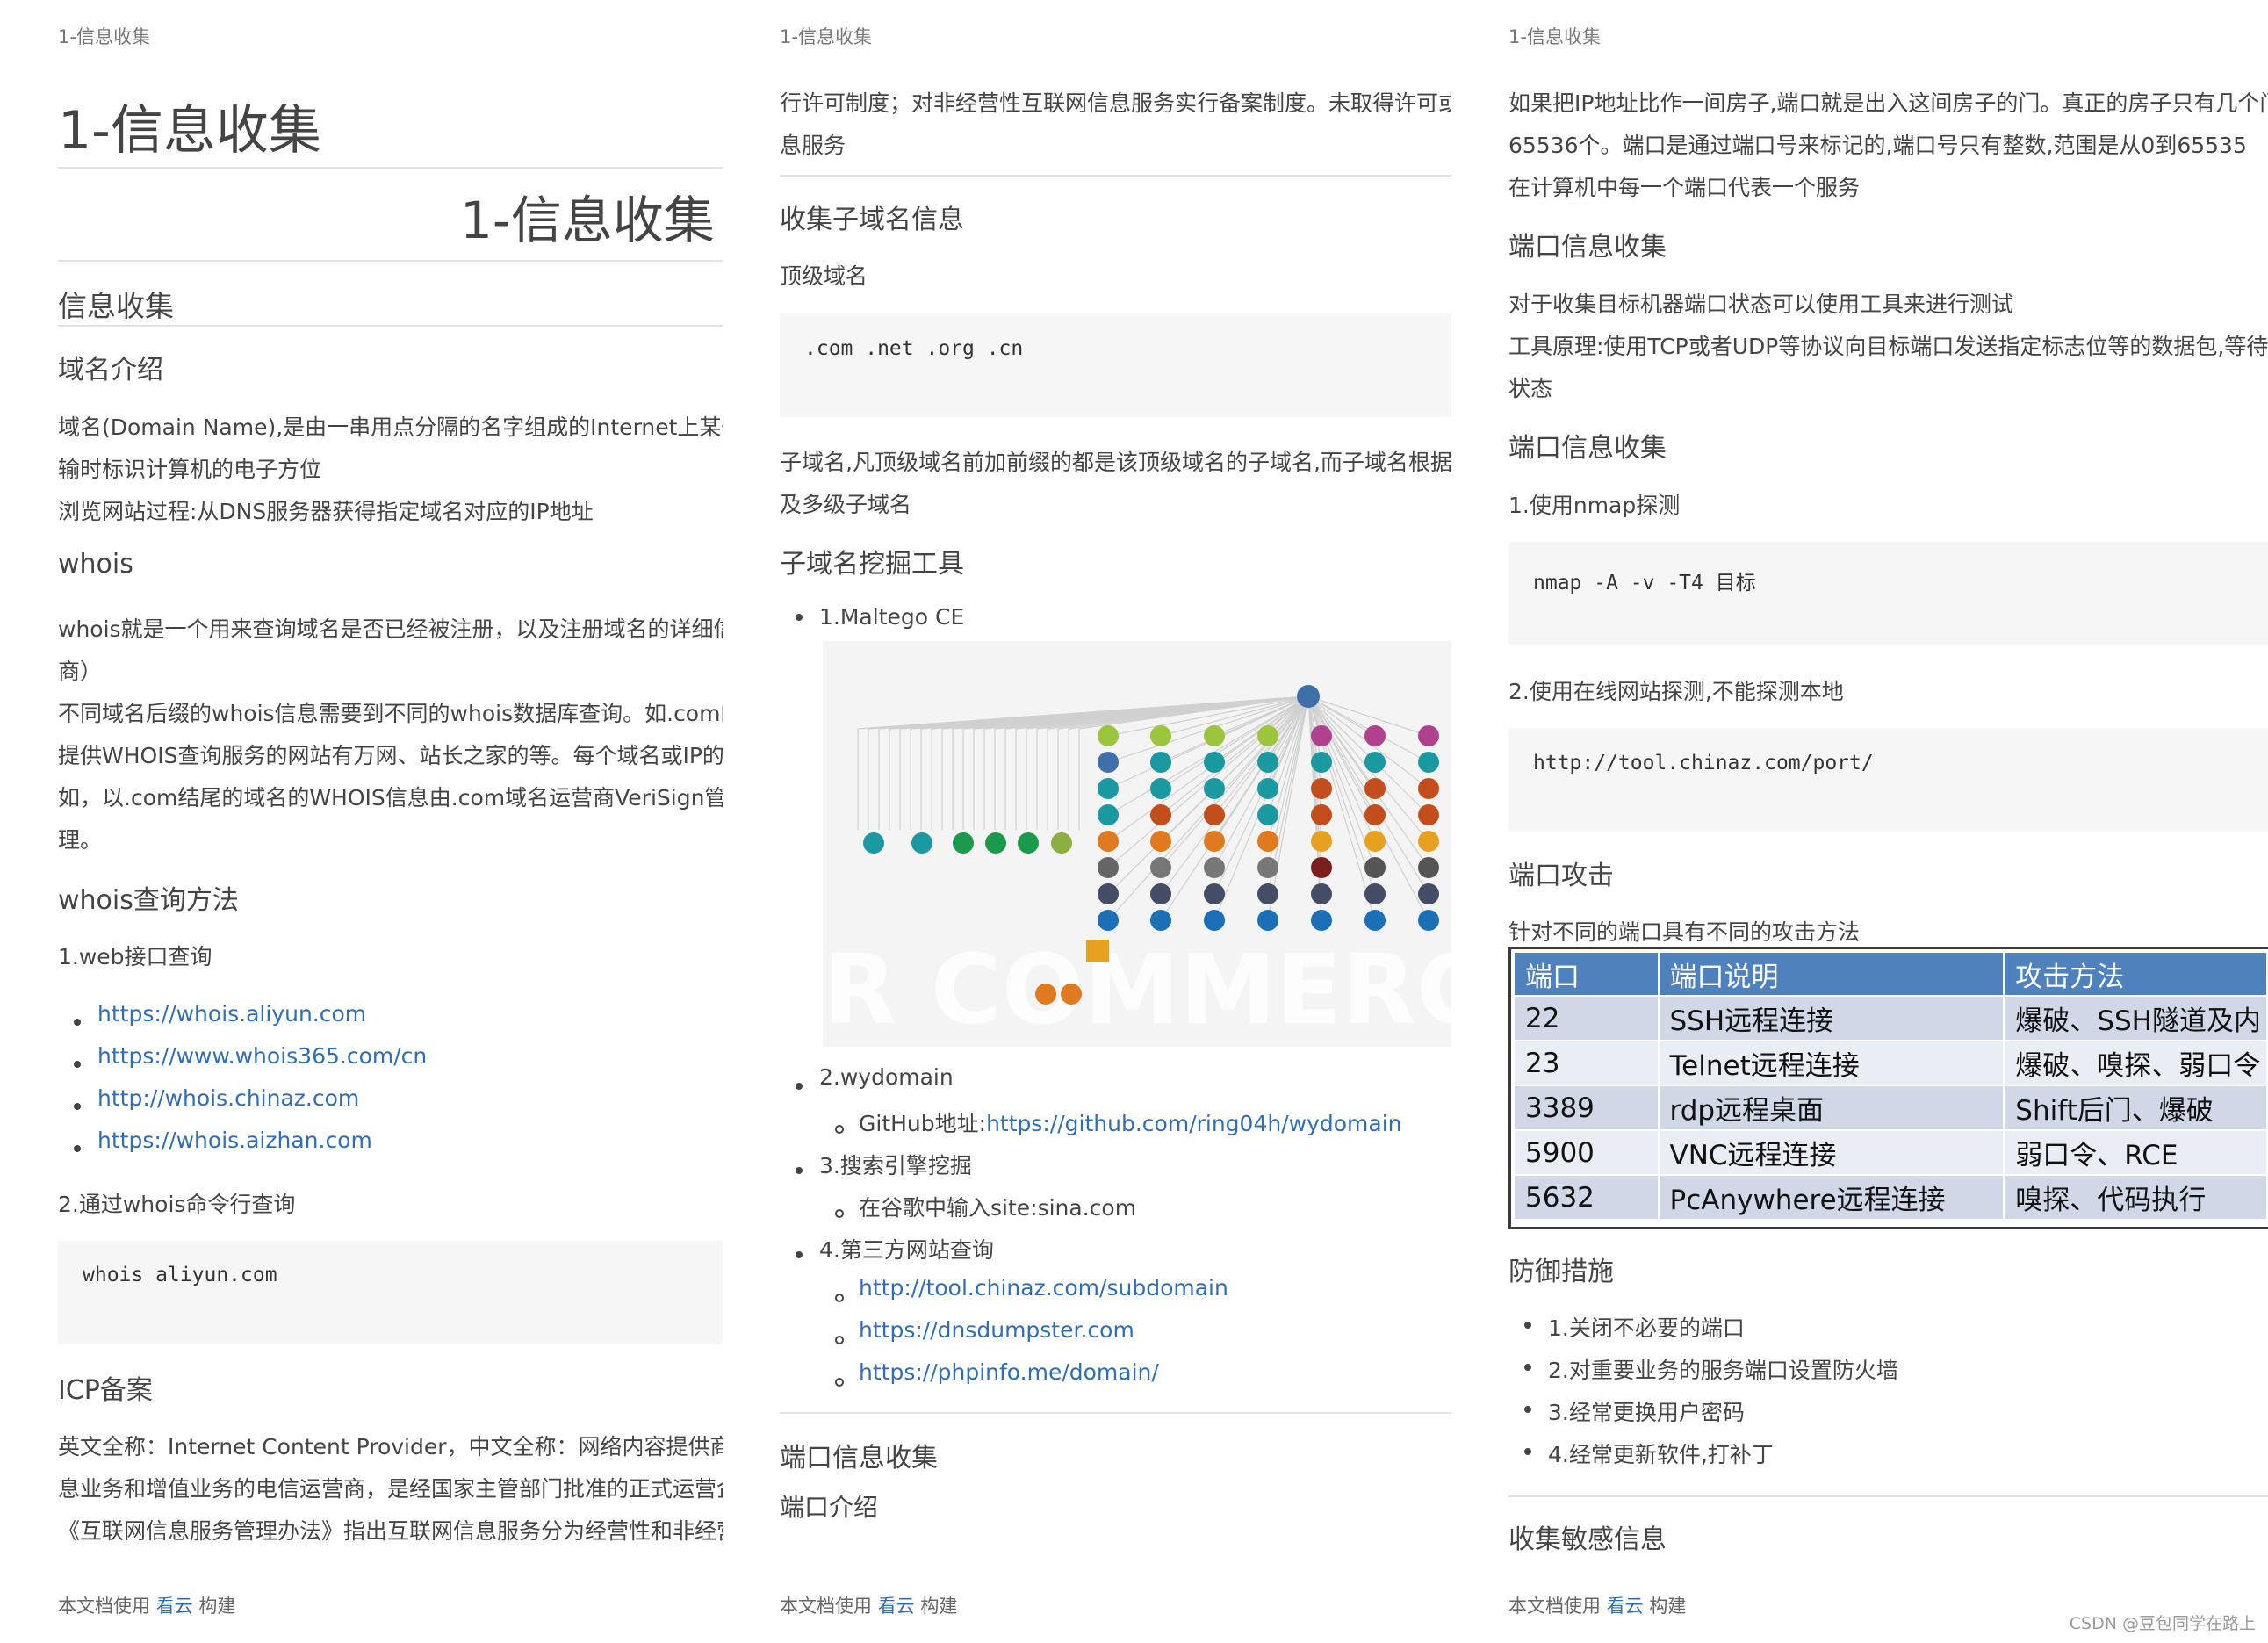 This screenshot has width=2268, height=1643. I want to click on paragraph-line: 及多级子域名, so click(846, 505).